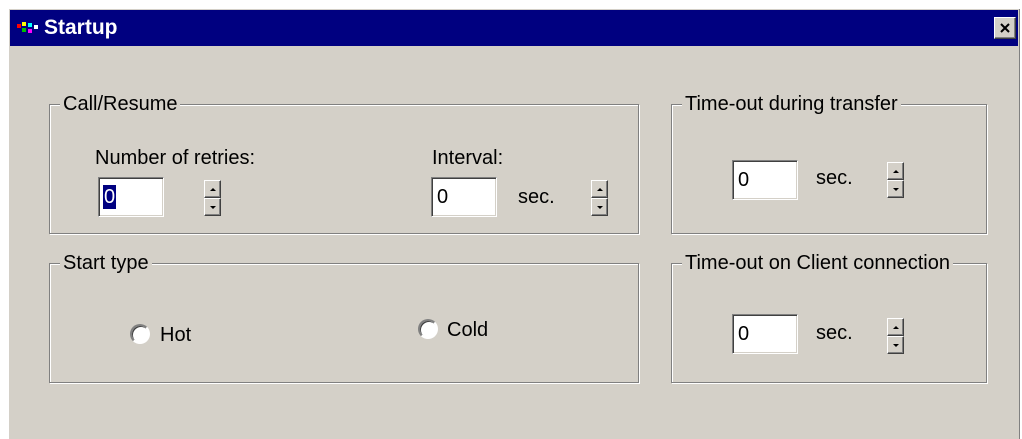 The width and height of the screenshot is (1022, 439). Describe the element at coordinates (829, 162) in the screenshot. I see `timeout-transfer-group: Time-out during transfer 0 sec.` at that location.